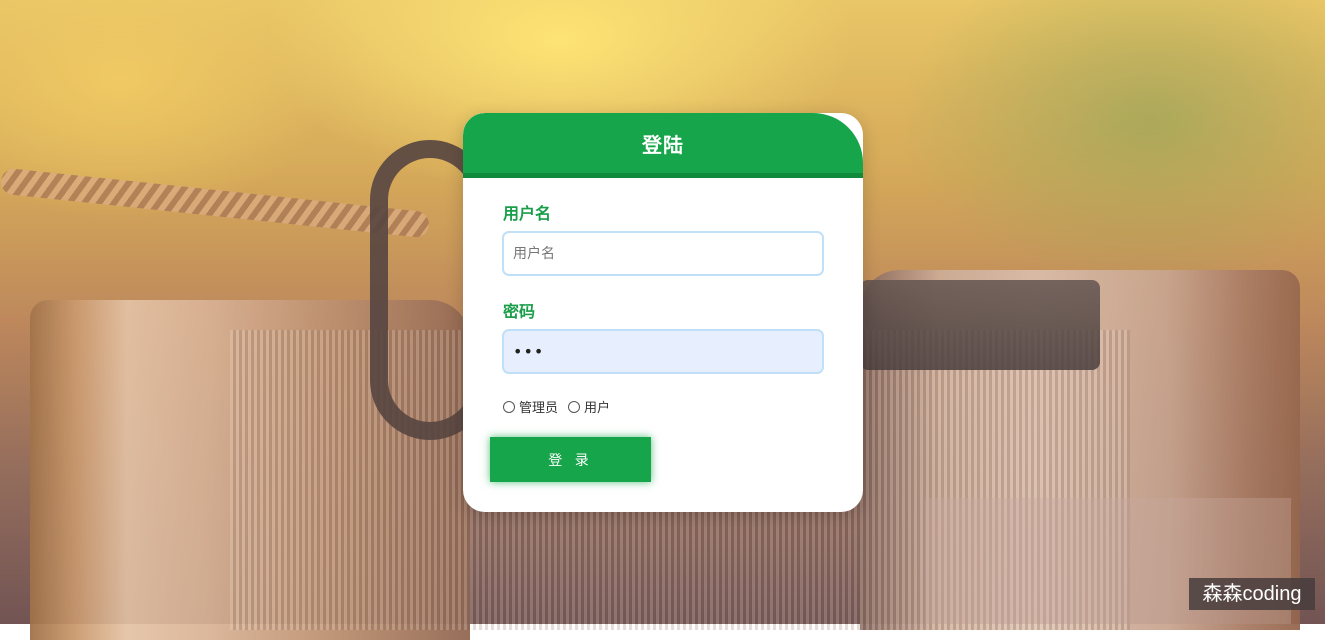 Image resolution: width=1325 pixels, height=640 pixels. I want to click on password-input, so click(663, 351).